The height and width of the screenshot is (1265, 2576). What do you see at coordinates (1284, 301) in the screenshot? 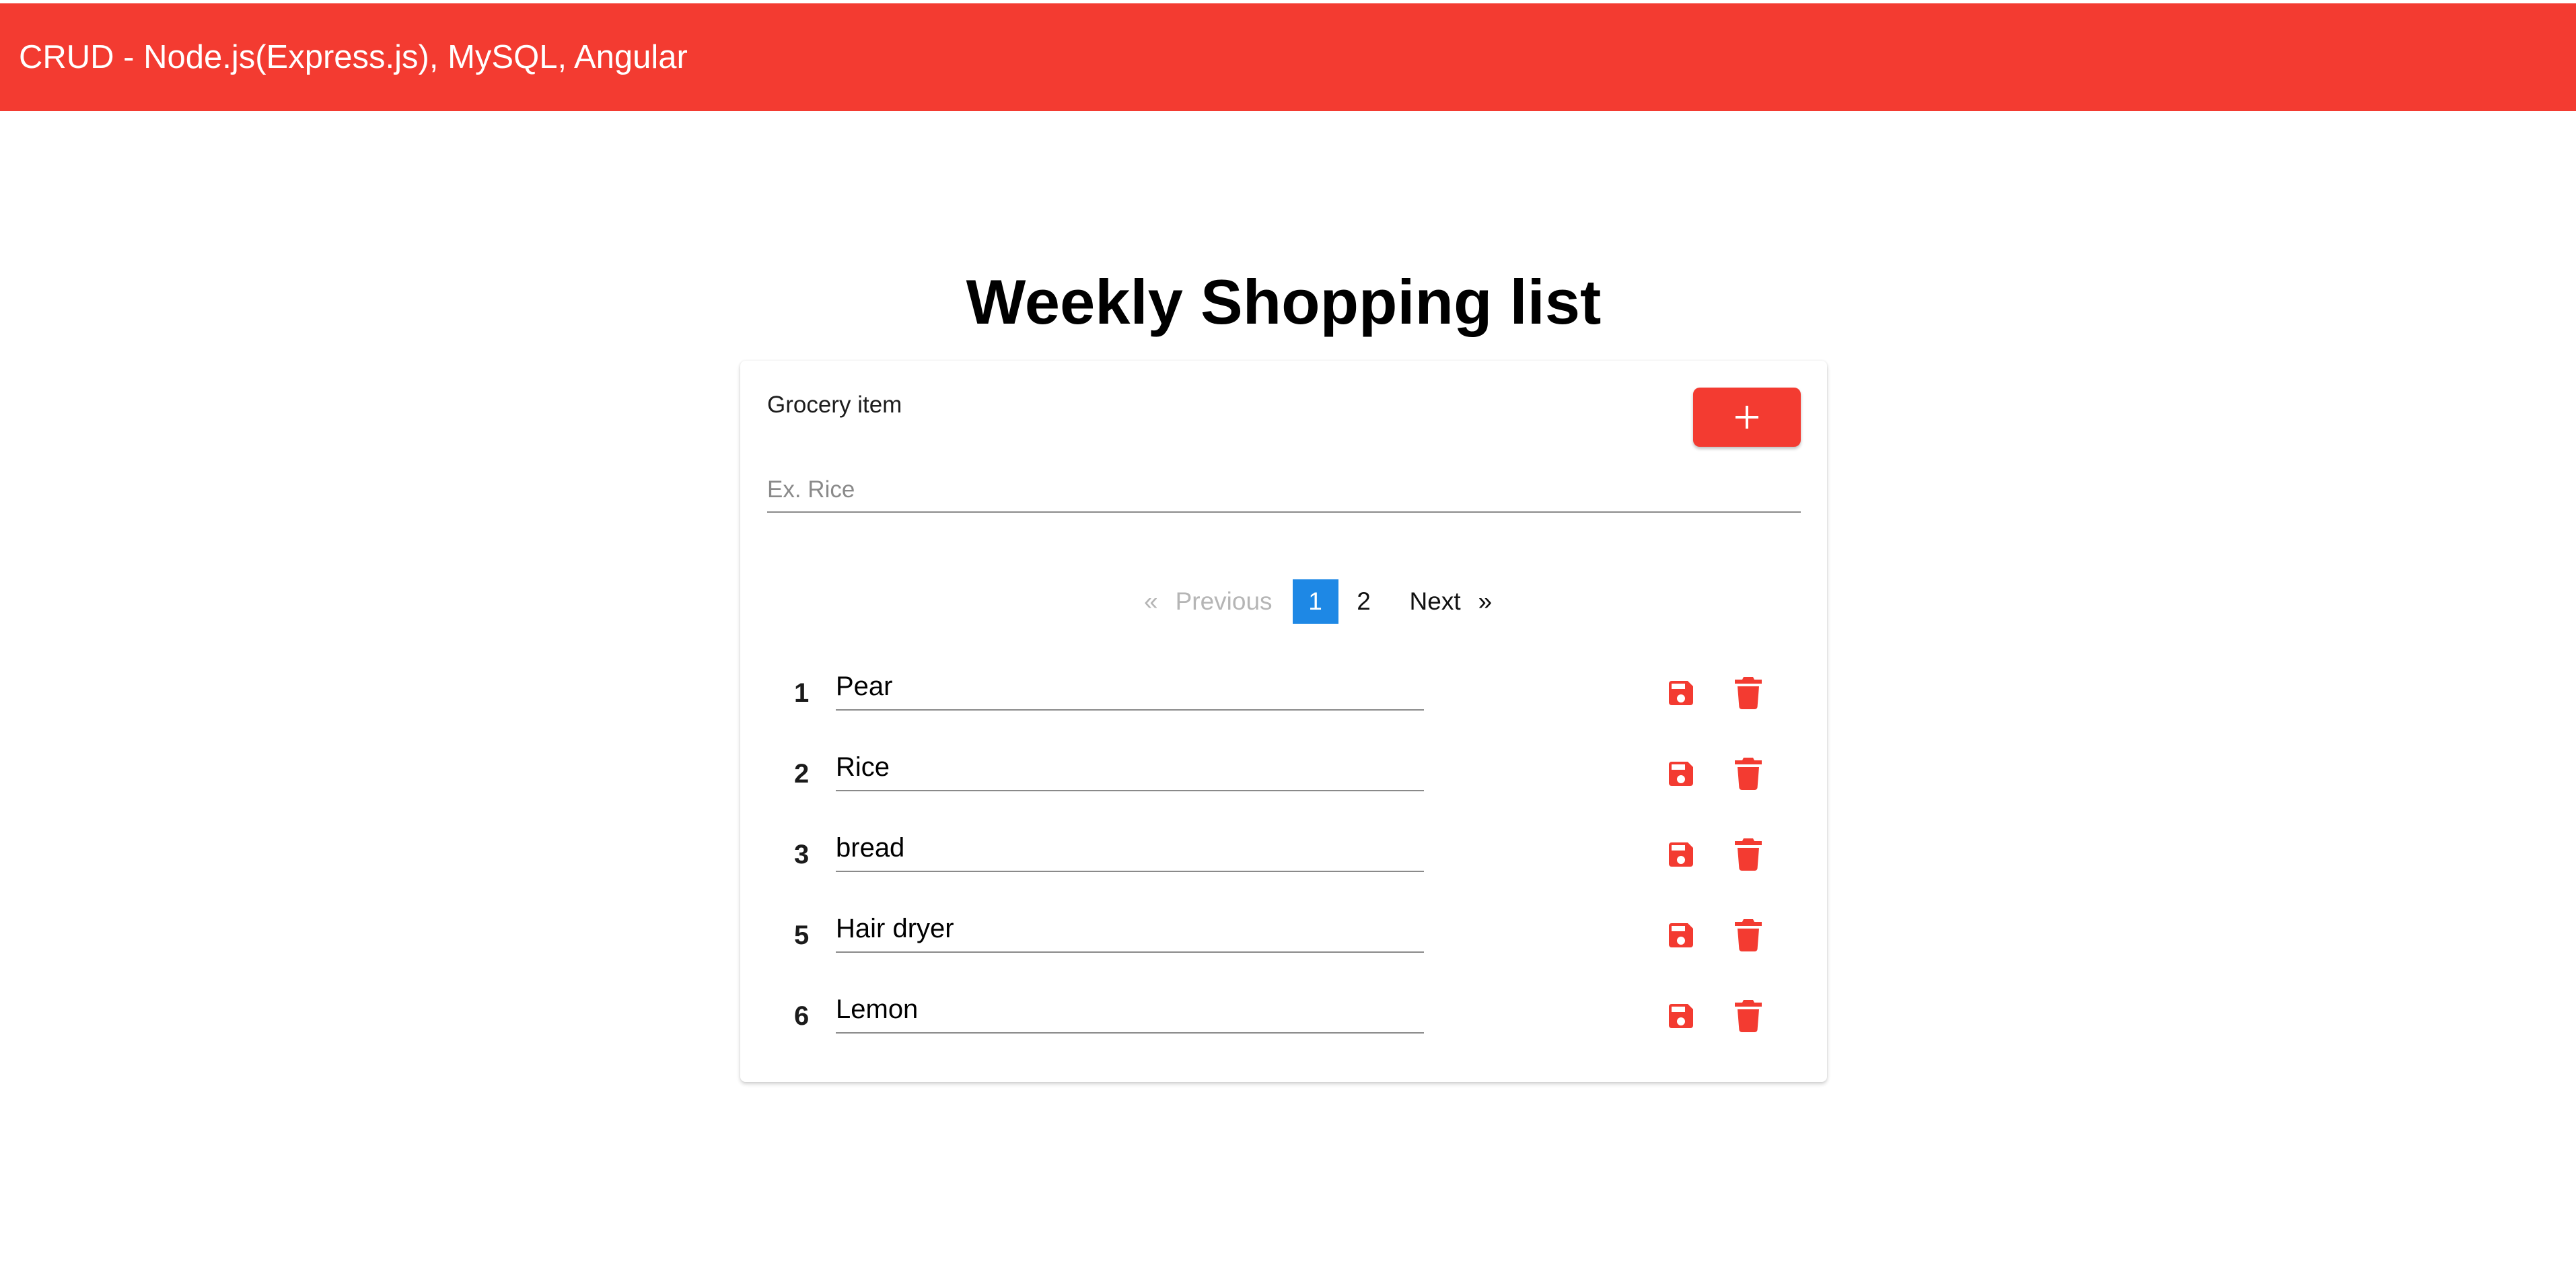
I see `page-title: Weekly Shopping list` at bounding box center [1284, 301].